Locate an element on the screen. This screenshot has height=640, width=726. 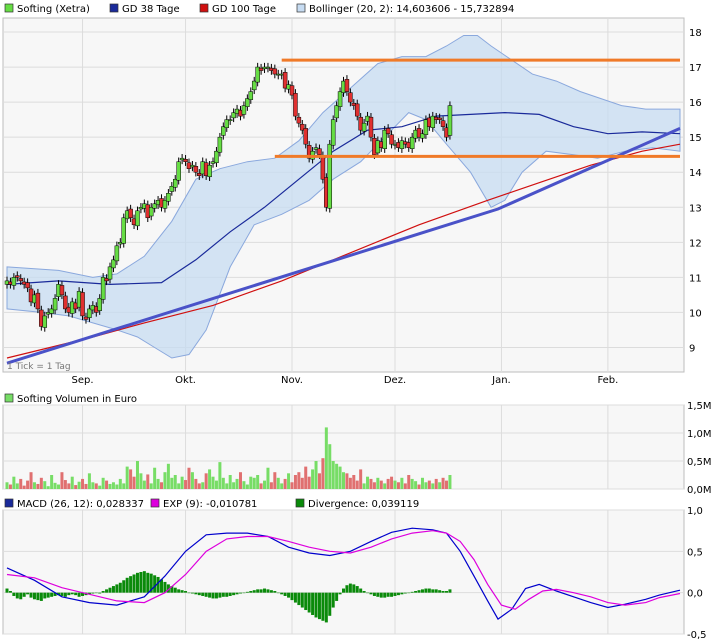
y-tick-label: 17 is located at coordinates (695, 68).